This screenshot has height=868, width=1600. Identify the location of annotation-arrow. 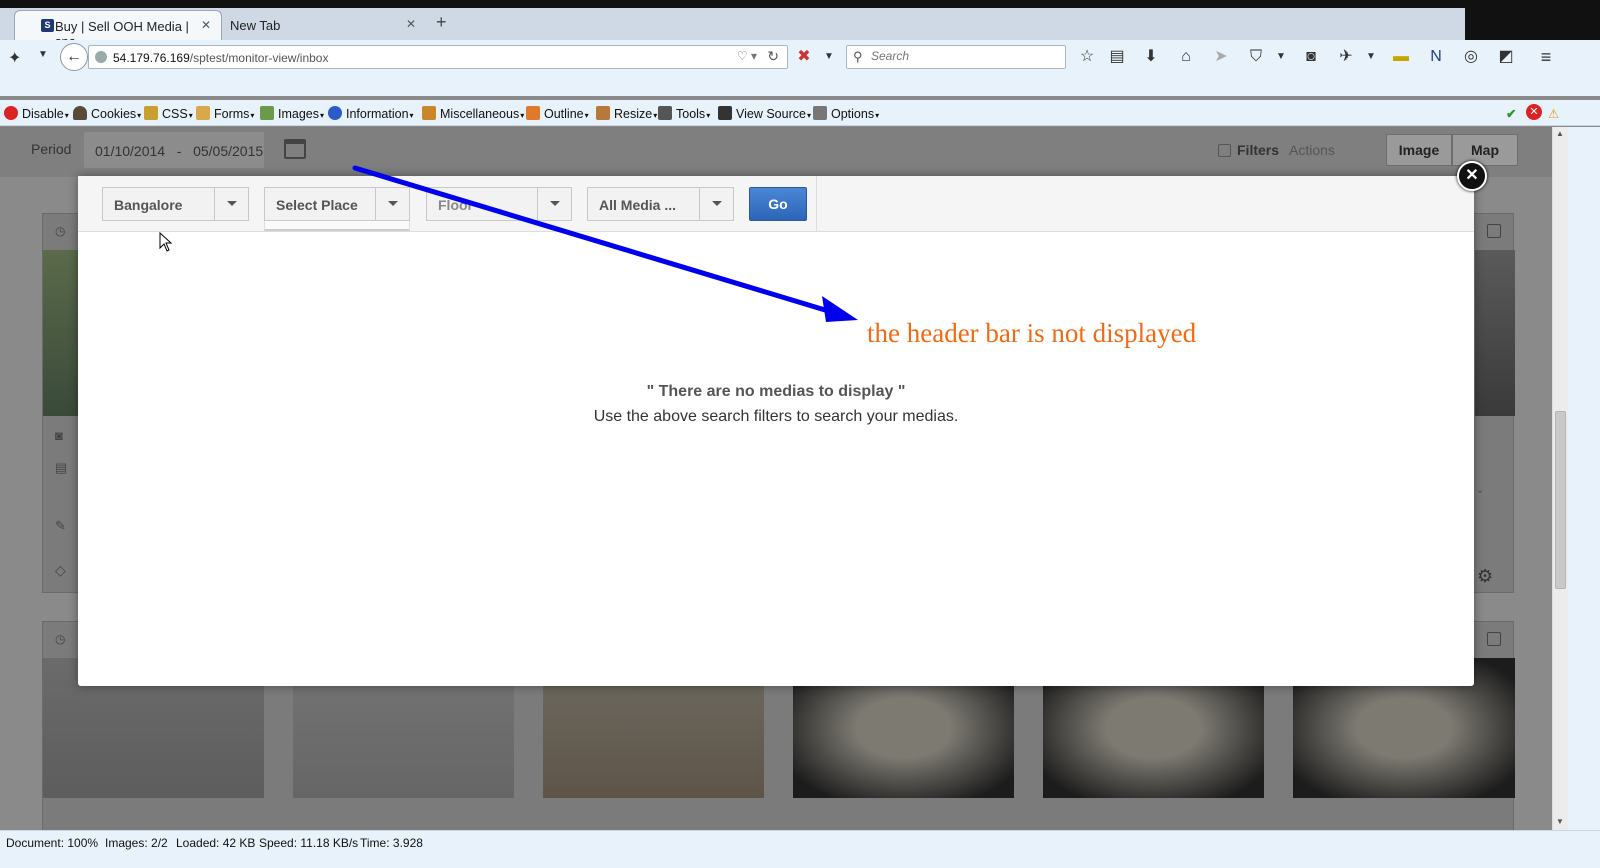
(605, 243).